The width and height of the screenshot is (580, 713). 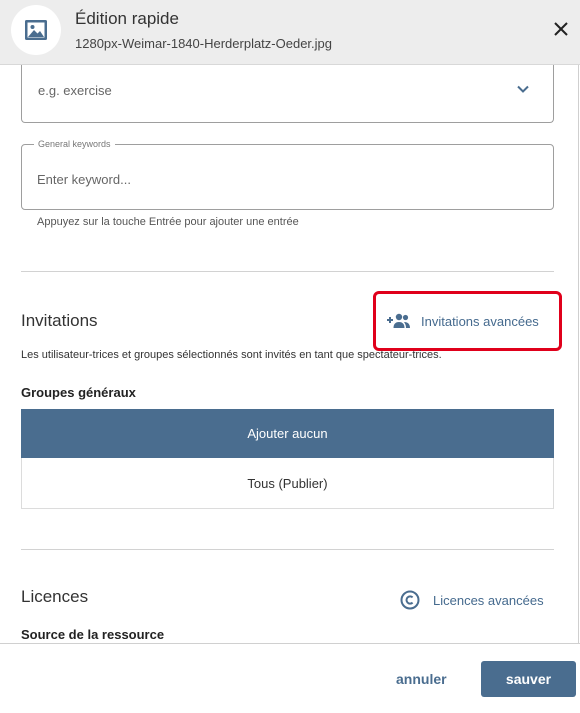 What do you see at coordinates (410, 600) in the screenshot?
I see `copyright-icon` at bounding box center [410, 600].